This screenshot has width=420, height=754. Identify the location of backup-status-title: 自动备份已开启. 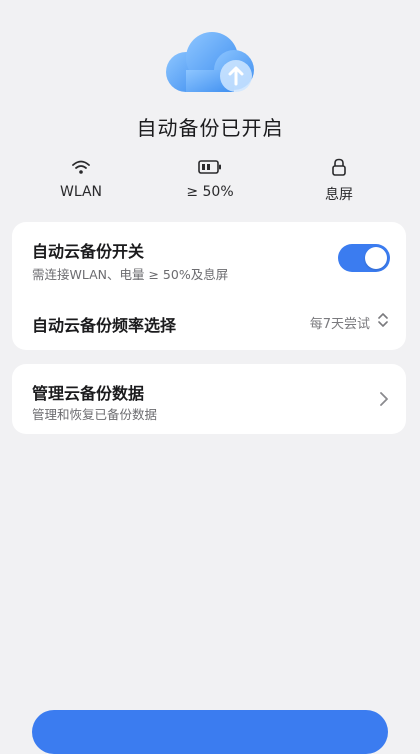
(210, 128).